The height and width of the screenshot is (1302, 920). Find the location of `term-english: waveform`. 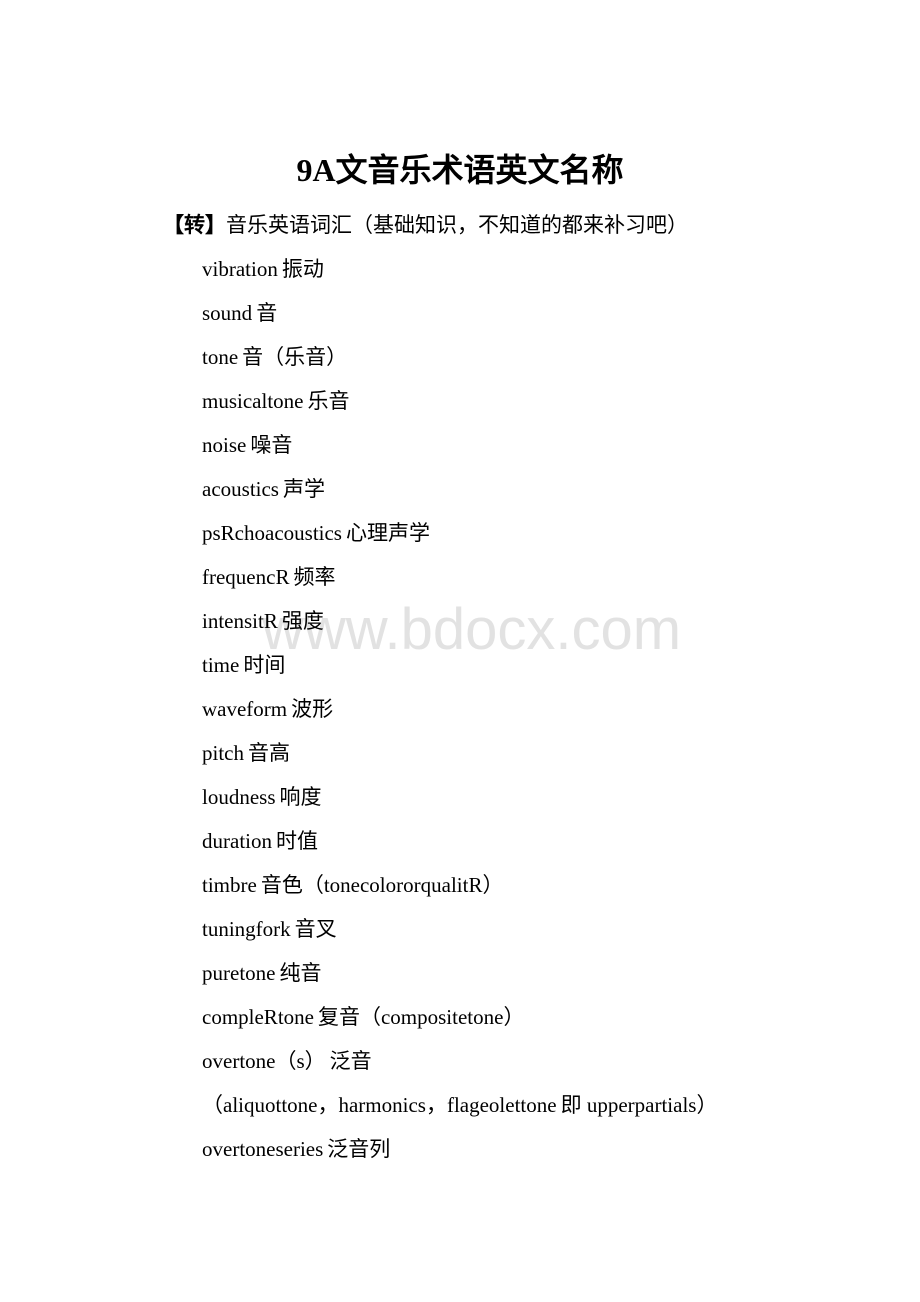

term-english: waveform is located at coordinates (245, 709).